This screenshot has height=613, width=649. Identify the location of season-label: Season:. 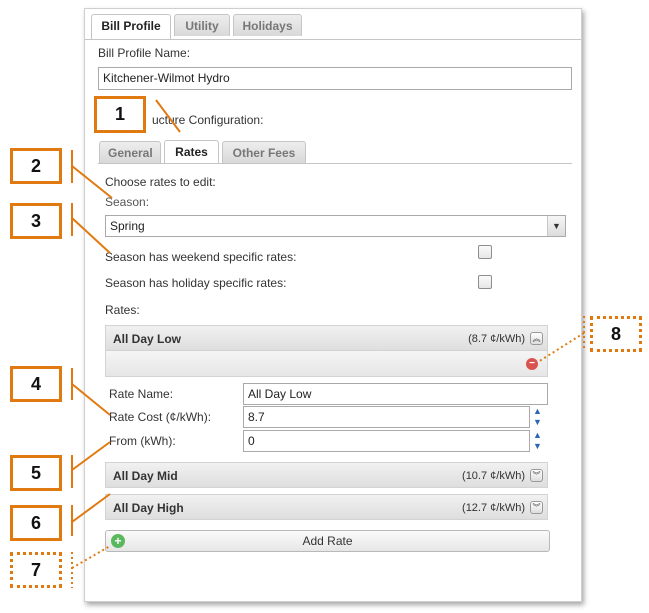
(127, 202).